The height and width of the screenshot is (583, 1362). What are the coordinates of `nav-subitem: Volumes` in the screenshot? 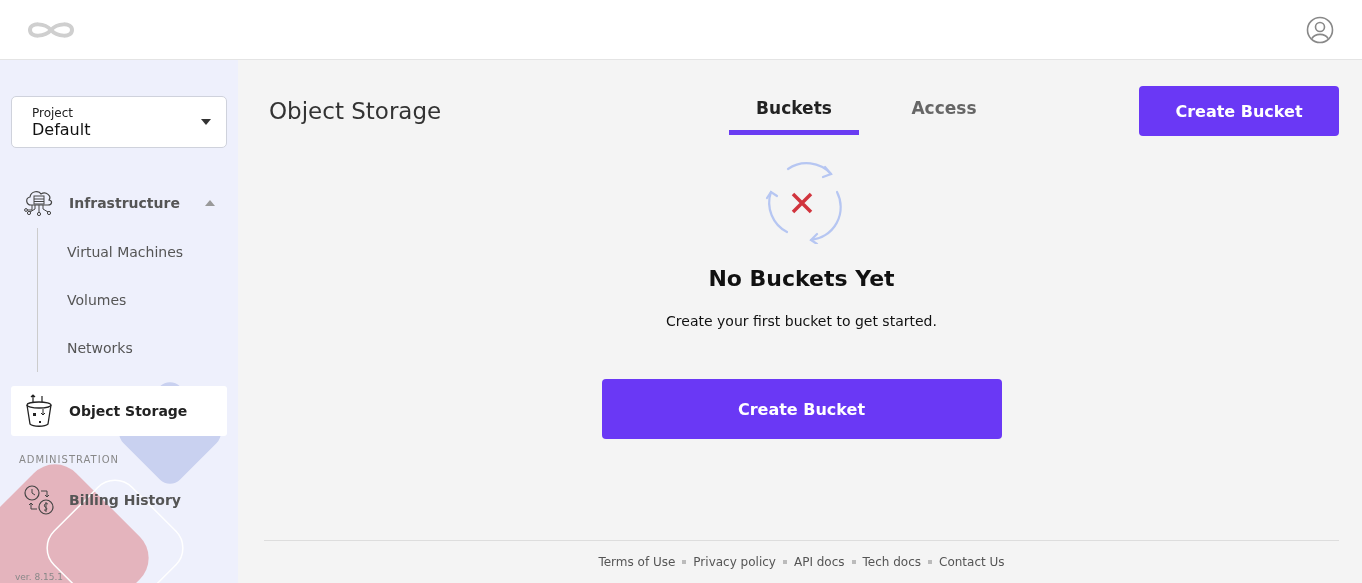 It's located at (147, 300).